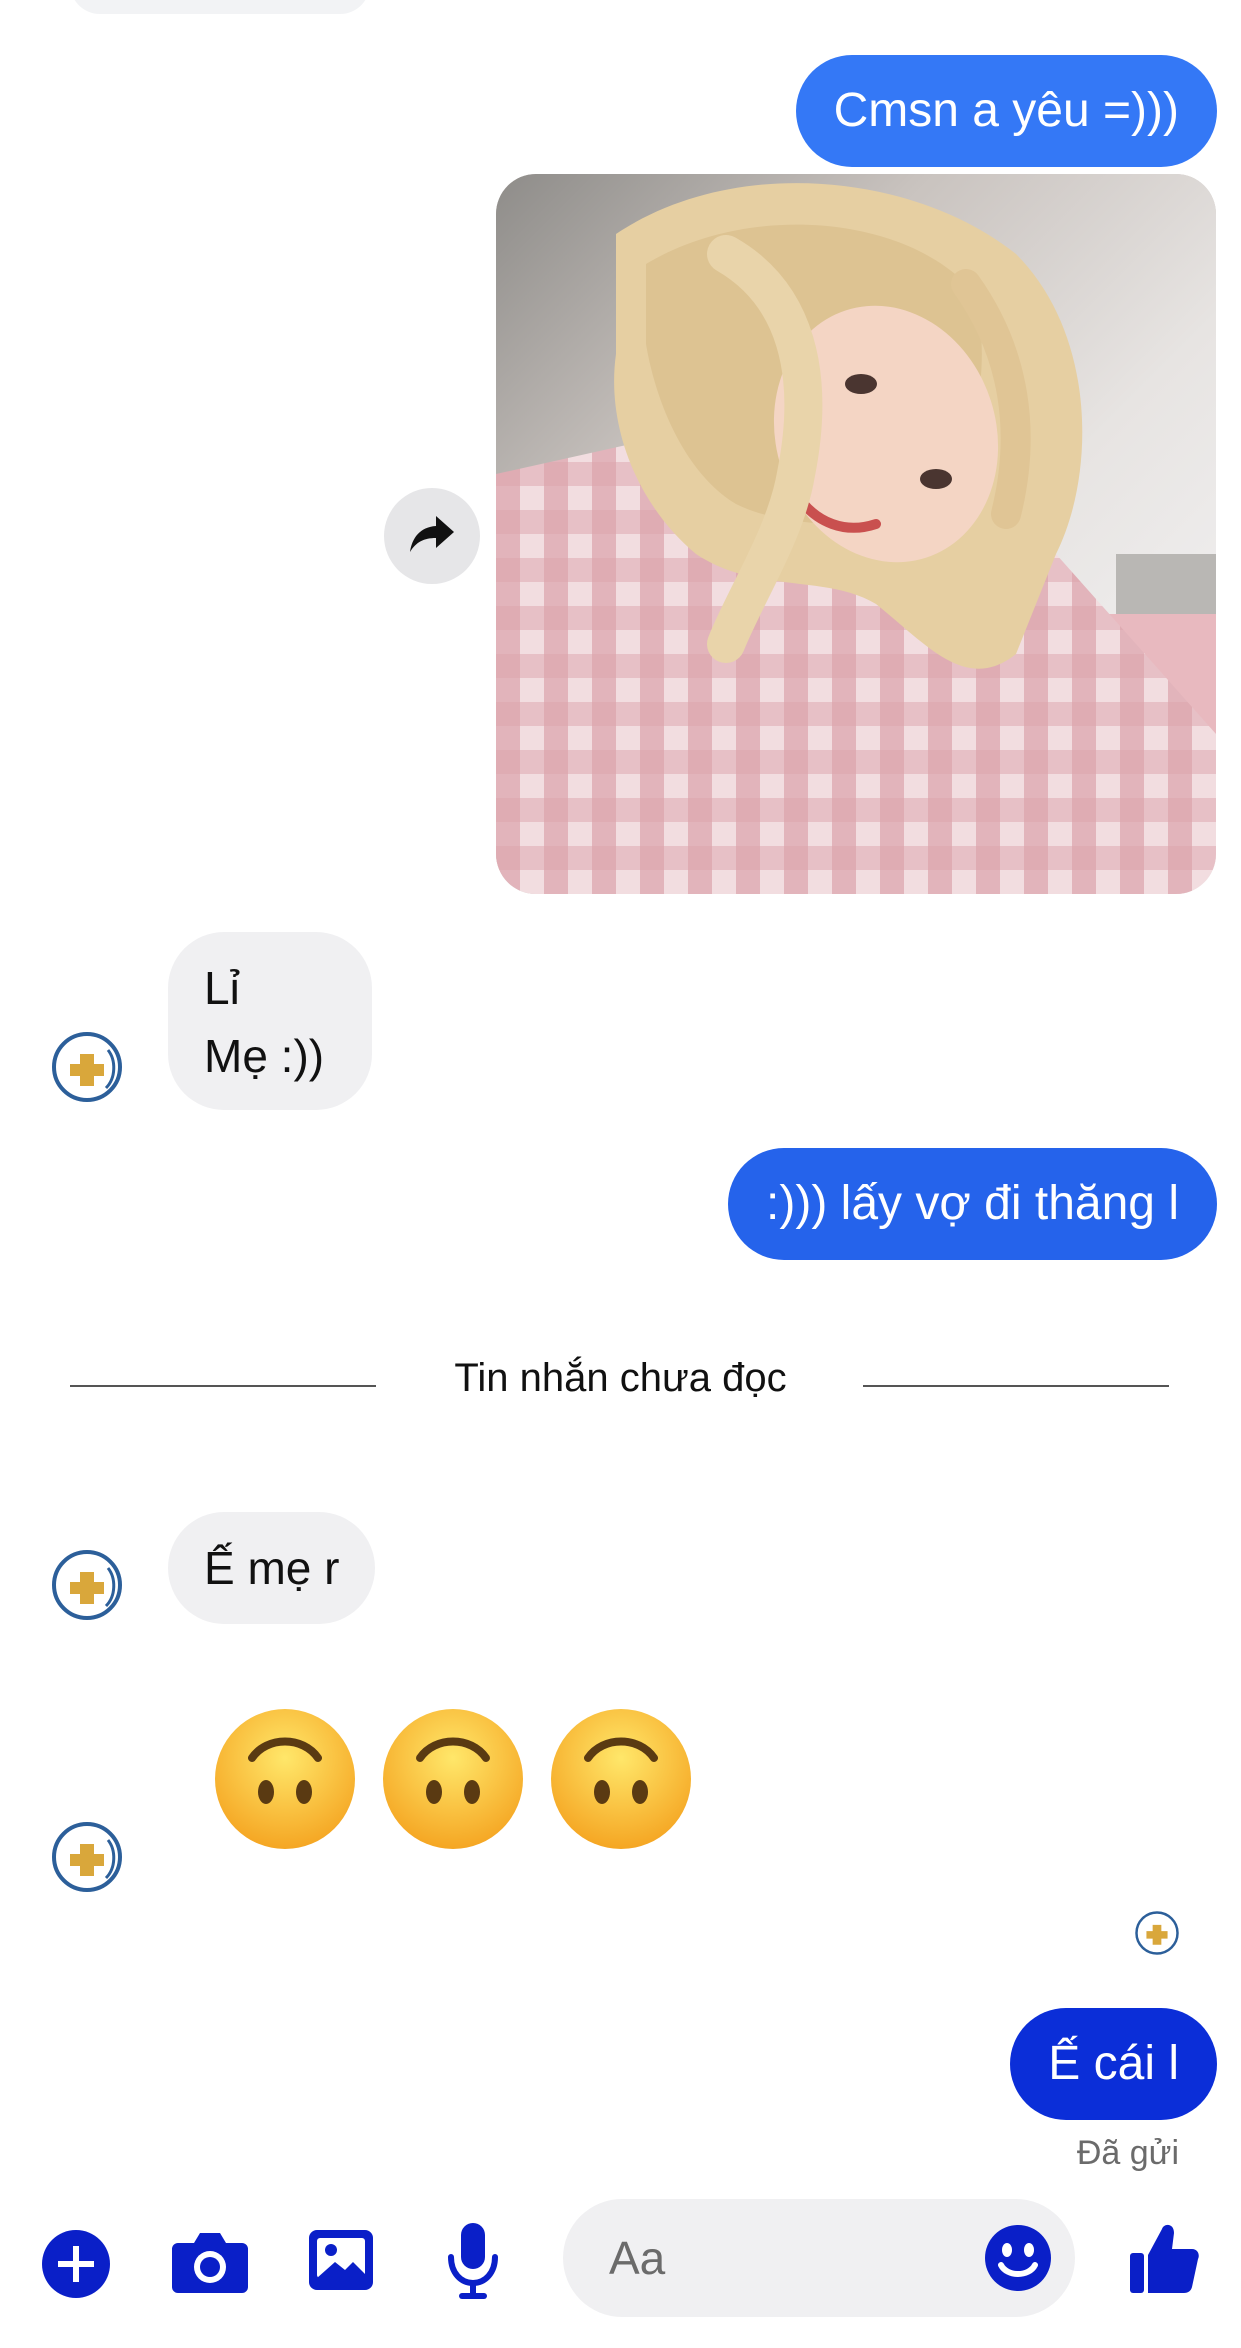 The width and height of the screenshot is (1241, 2348). I want to click on camera-icon, so click(210, 2263).